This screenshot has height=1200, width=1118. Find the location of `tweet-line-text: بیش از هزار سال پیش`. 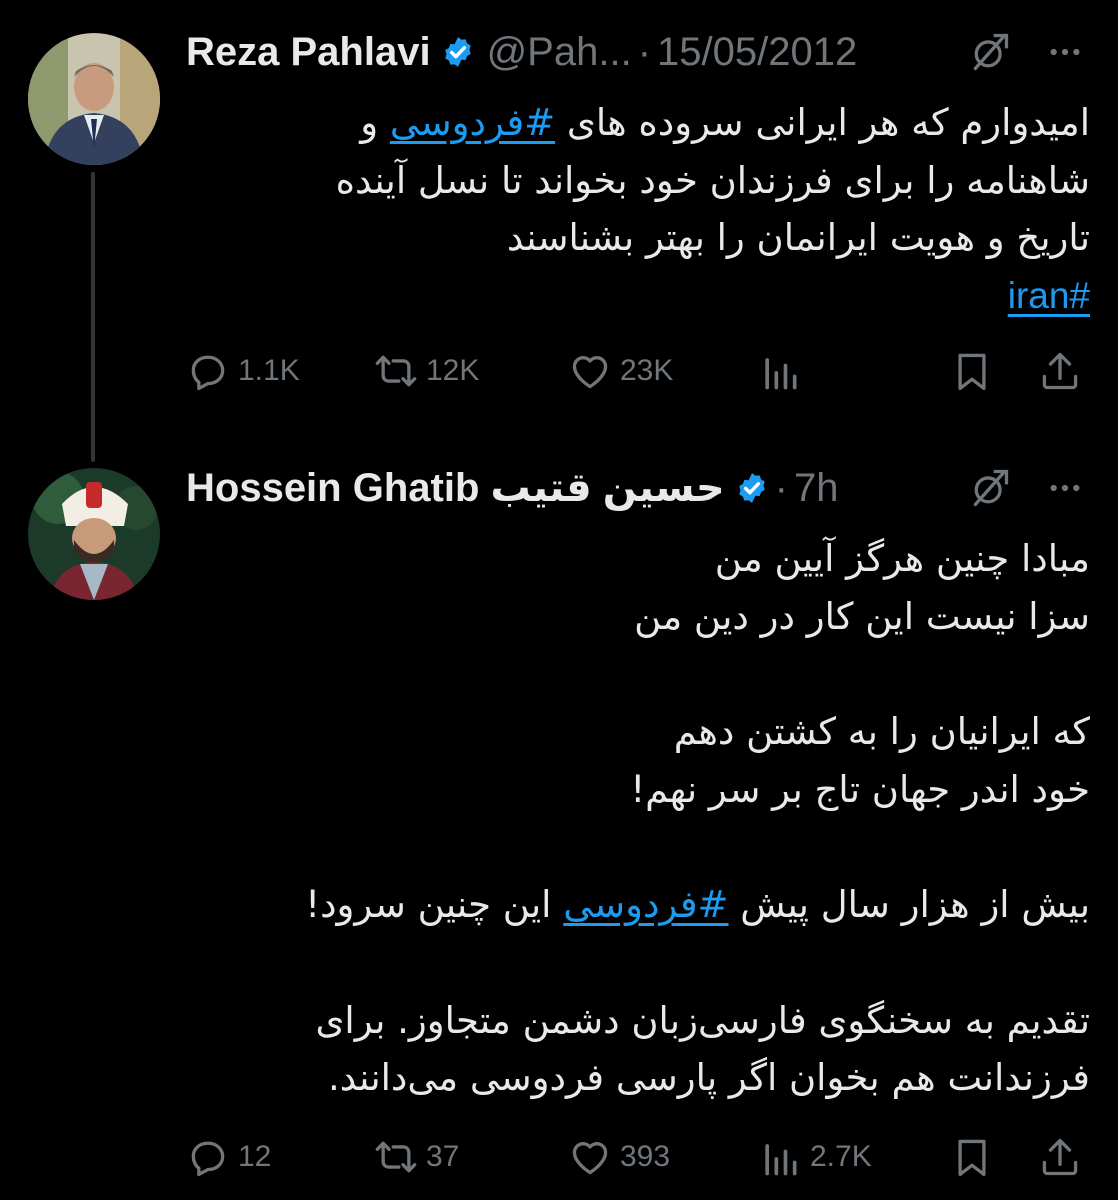

tweet-line-text: بیش از هزار سال پیش is located at coordinates (909, 905).